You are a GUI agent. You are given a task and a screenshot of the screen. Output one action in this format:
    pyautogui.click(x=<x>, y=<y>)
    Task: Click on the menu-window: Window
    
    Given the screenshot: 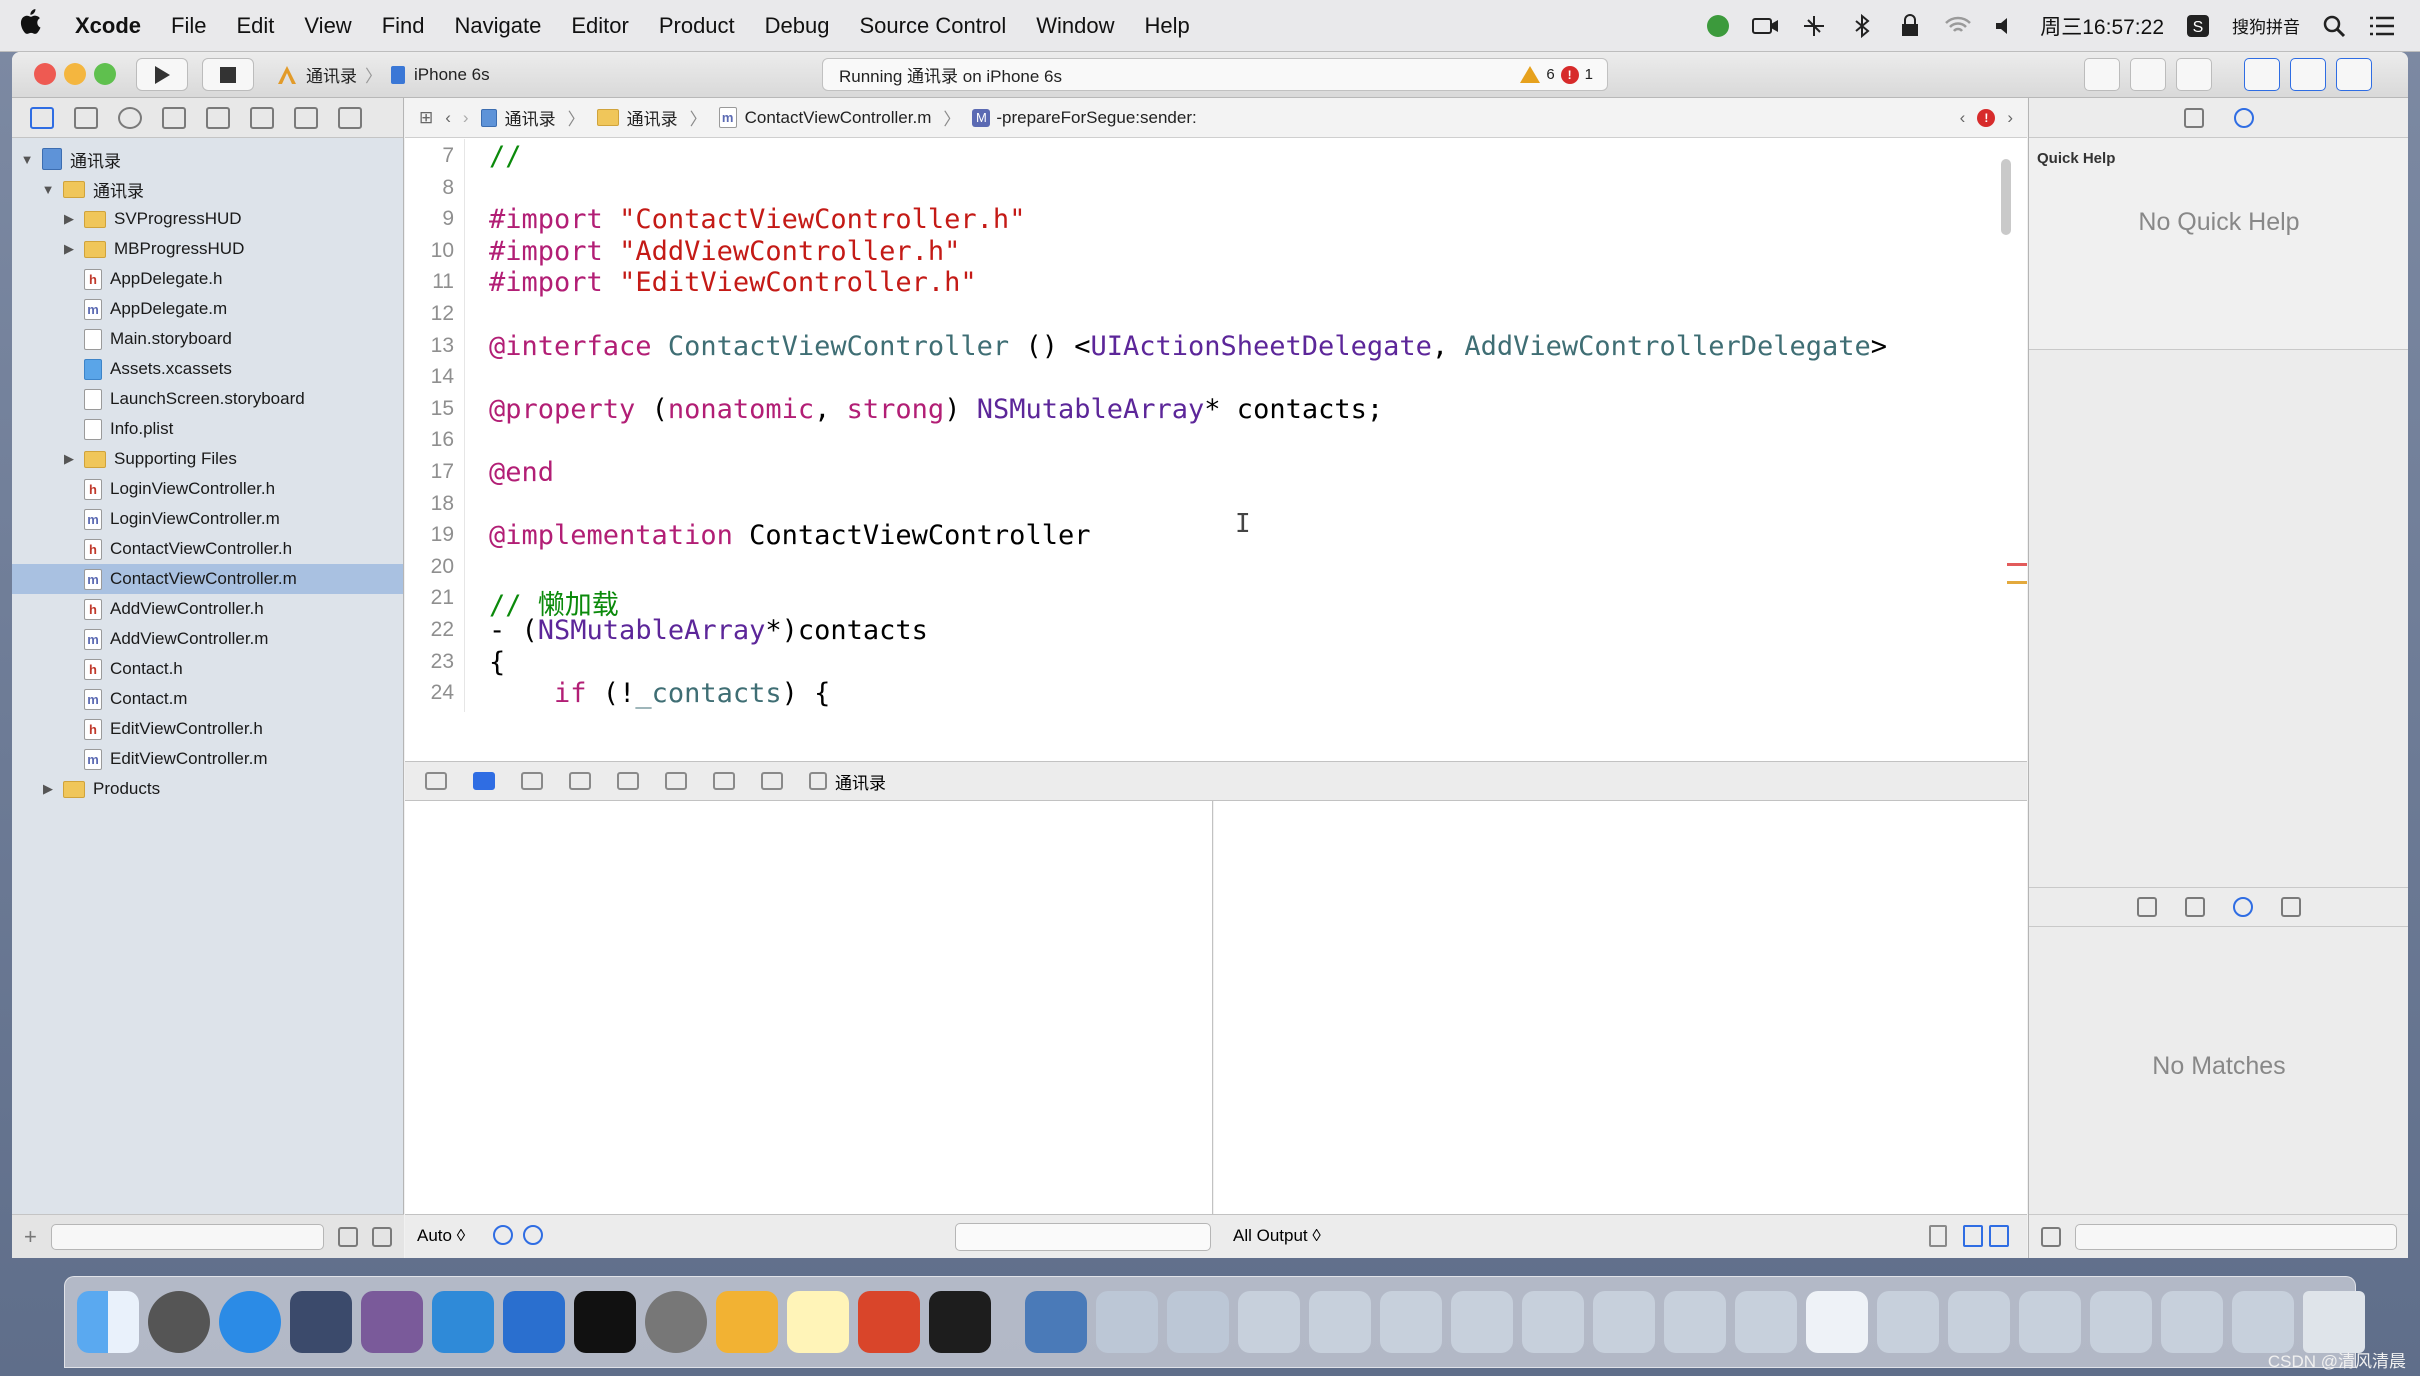 What is the action you would take?
    pyautogui.click(x=1075, y=26)
    